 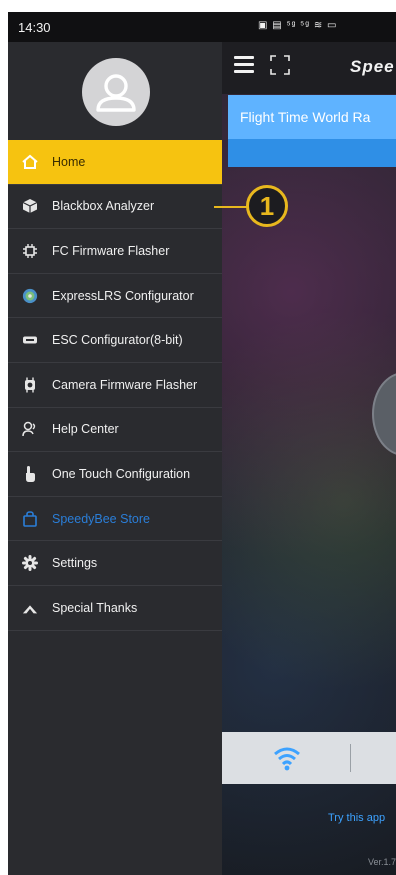 What do you see at coordinates (244, 65) in the screenshot?
I see `hamburger-menu-icon` at bounding box center [244, 65].